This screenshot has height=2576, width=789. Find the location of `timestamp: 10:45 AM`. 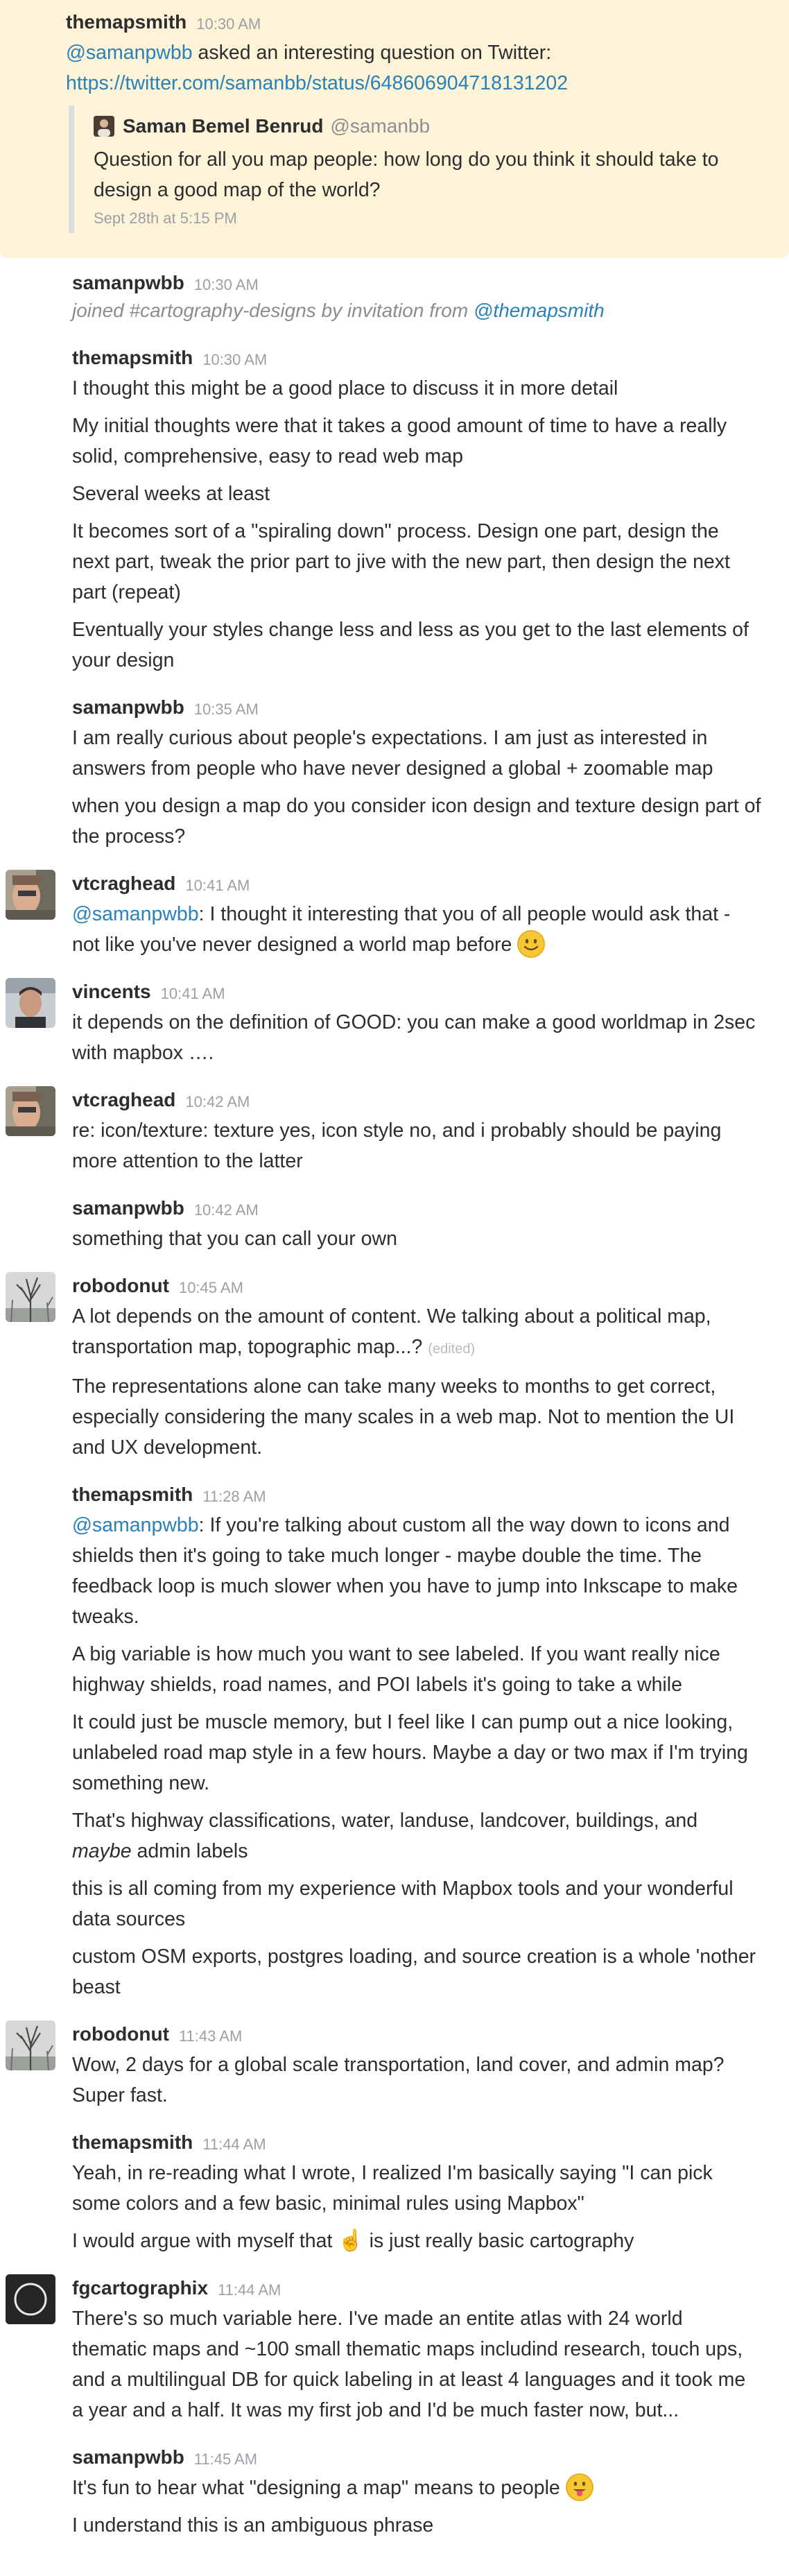

timestamp: 10:45 AM is located at coordinates (211, 1288).